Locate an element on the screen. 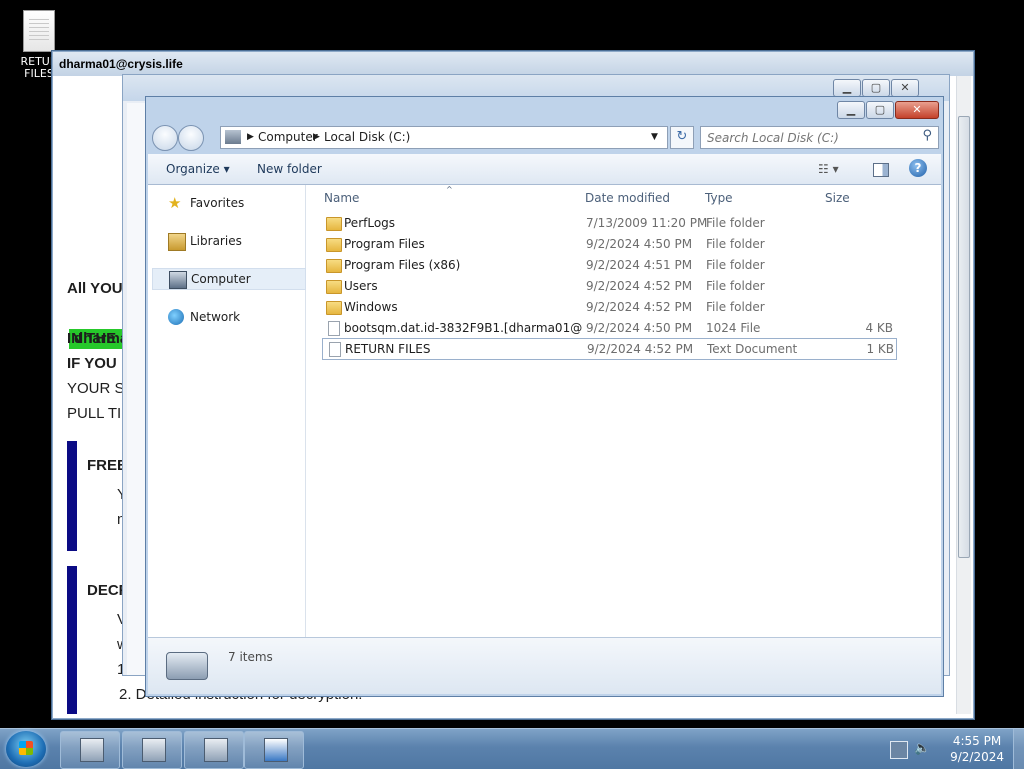 This screenshot has width=1024, height=769. search-box: ⚲ is located at coordinates (819, 137).